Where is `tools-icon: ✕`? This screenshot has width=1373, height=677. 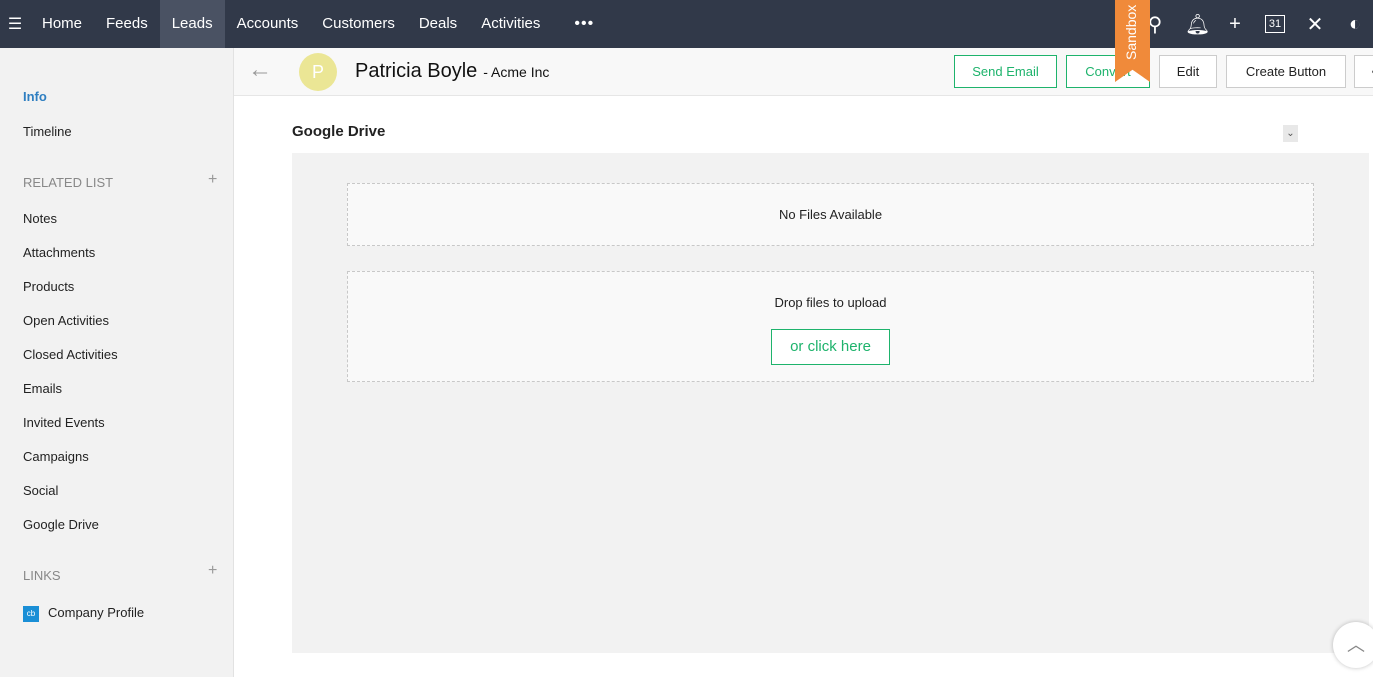 tools-icon: ✕ is located at coordinates (1315, 24).